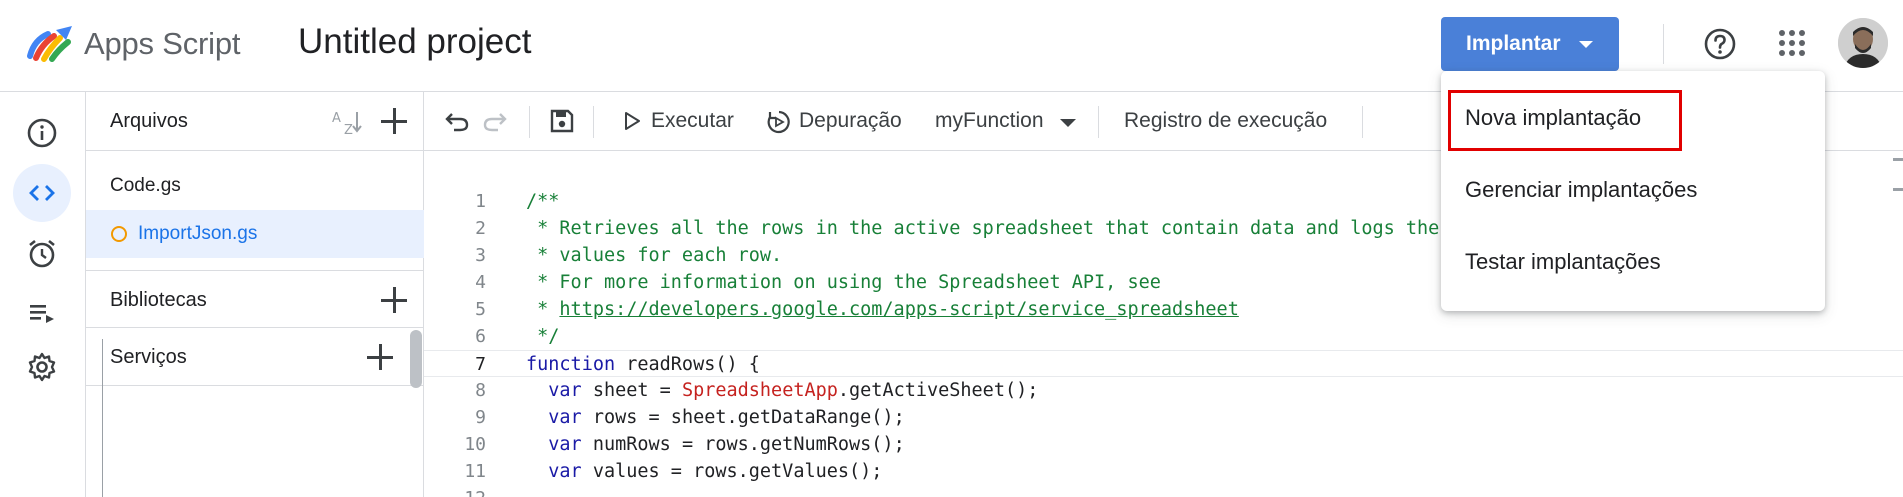 The image size is (1903, 497). What do you see at coordinates (989, 120) in the screenshot?
I see `function-select-value: myFunction` at bounding box center [989, 120].